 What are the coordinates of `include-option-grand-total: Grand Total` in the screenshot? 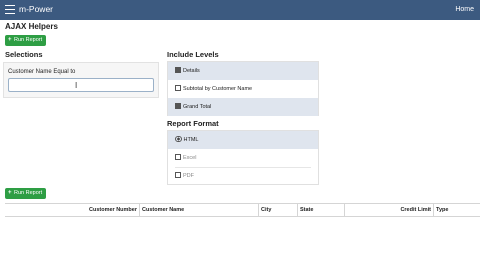 It's located at (243, 107).